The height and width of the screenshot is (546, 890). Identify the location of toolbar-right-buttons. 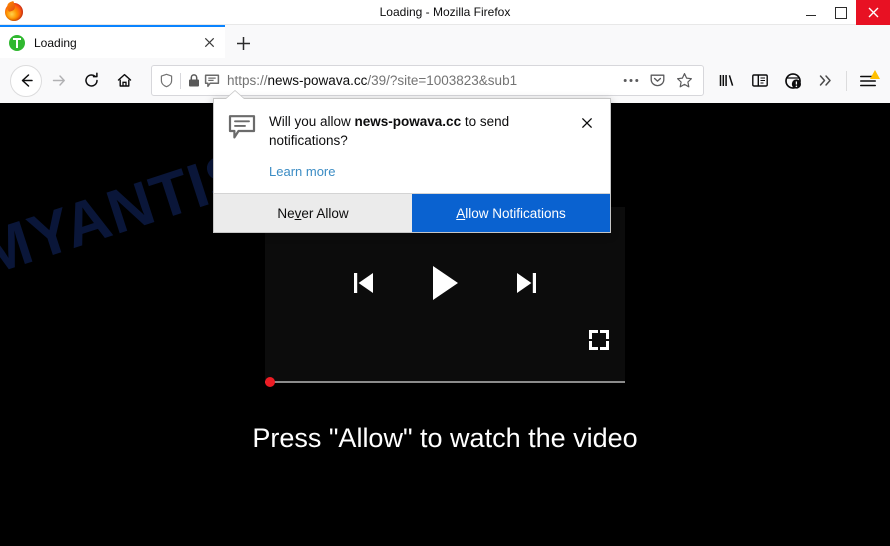
(797, 81).